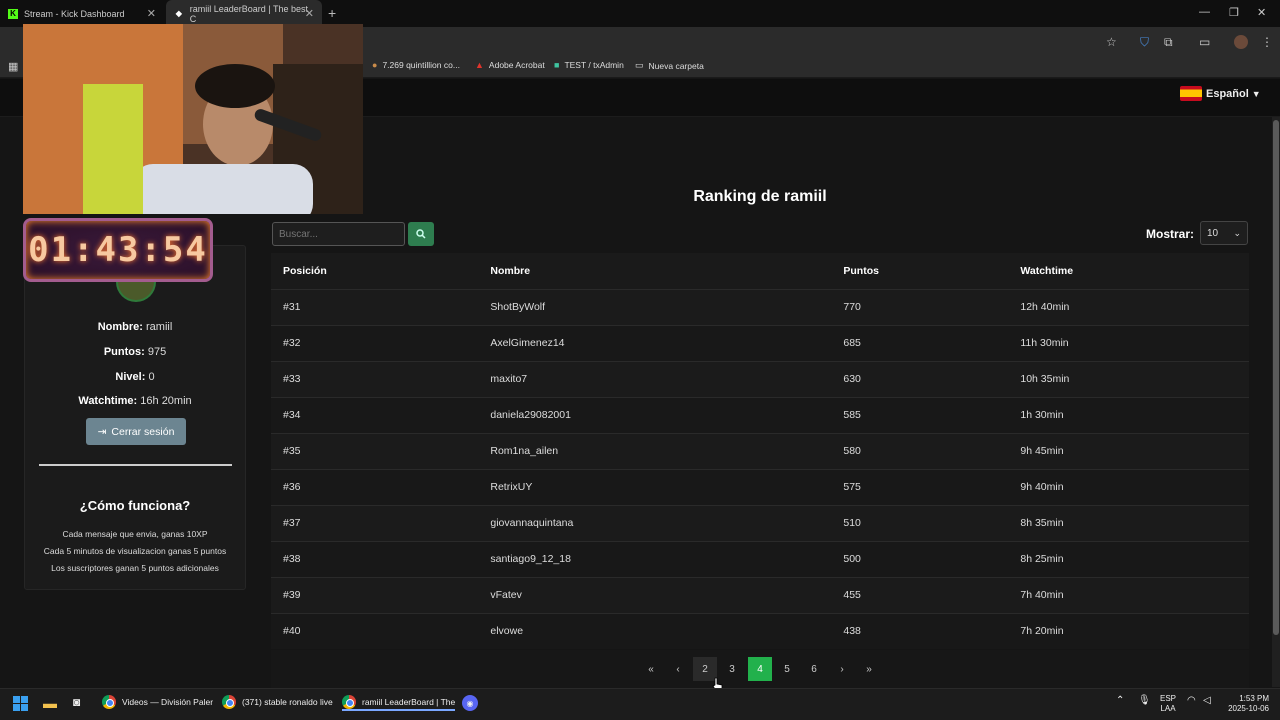 This screenshot has width=1280, height=720. I want to click on scrollbar-thumb, so click(1276, 377).